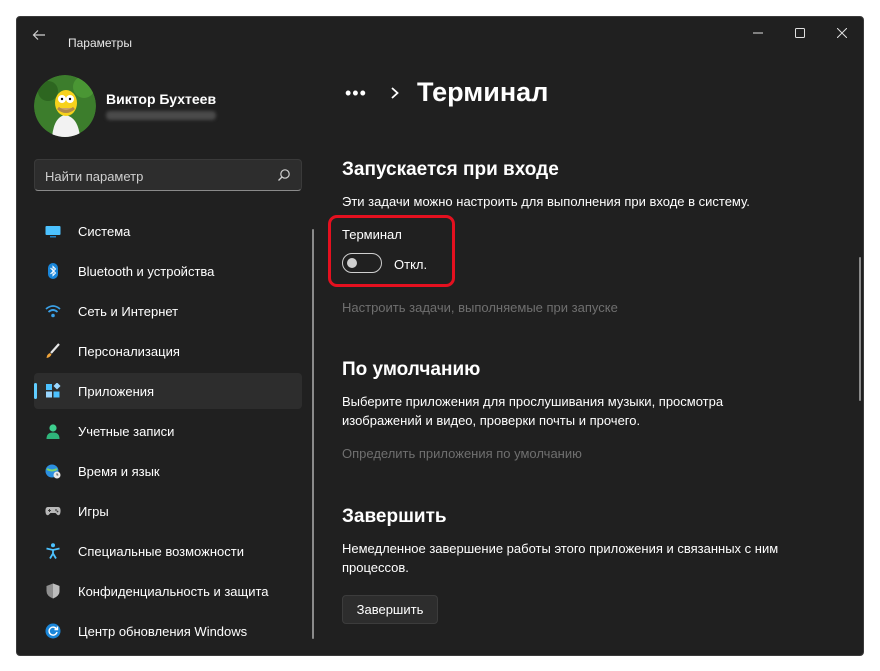 The height and width of the screenshot is (671, 880). I want to click on sidebar-item-accounts: Учетные записи, so click(168, 431).